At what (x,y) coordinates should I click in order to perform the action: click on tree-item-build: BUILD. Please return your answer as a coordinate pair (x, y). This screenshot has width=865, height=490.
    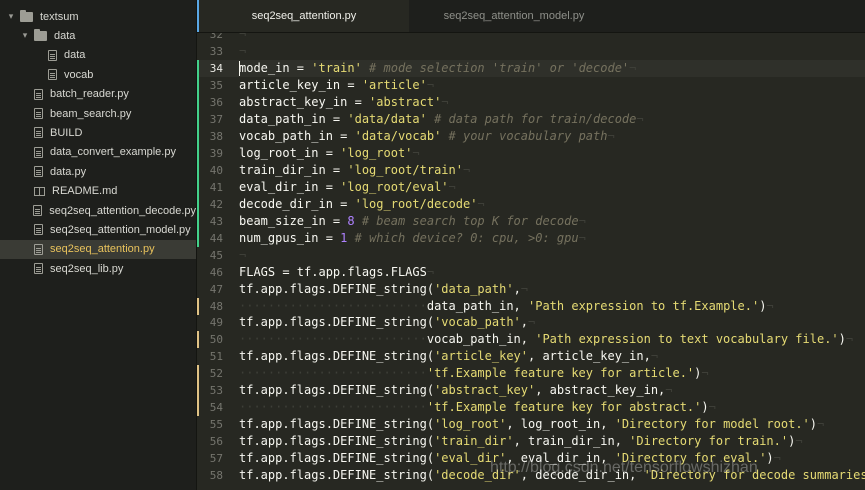
    Looking at the image, I should click on (98, 132).